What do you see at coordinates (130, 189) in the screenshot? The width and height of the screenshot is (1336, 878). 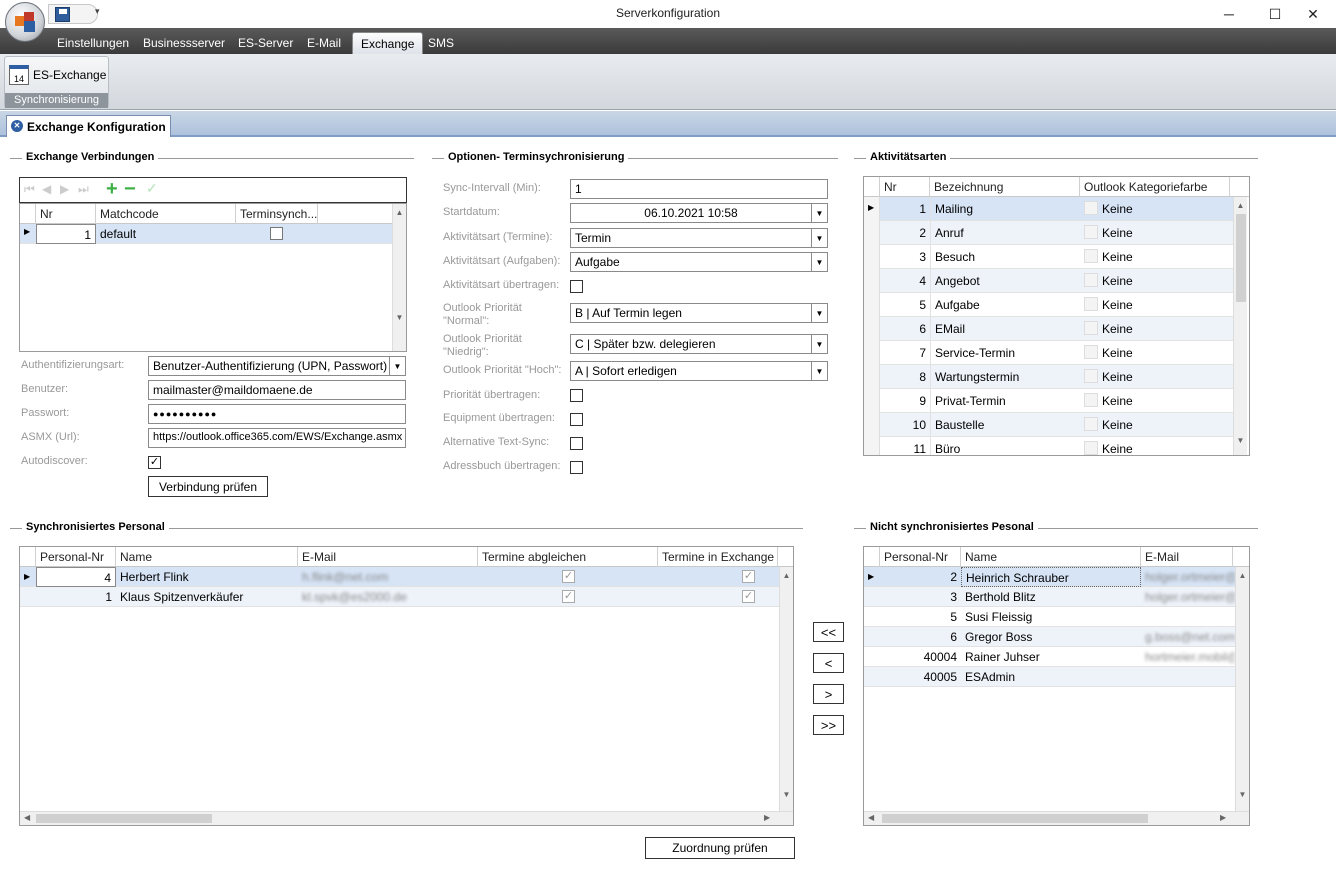 I see `delete-record-icon: −` at bounding box center [130, 189].